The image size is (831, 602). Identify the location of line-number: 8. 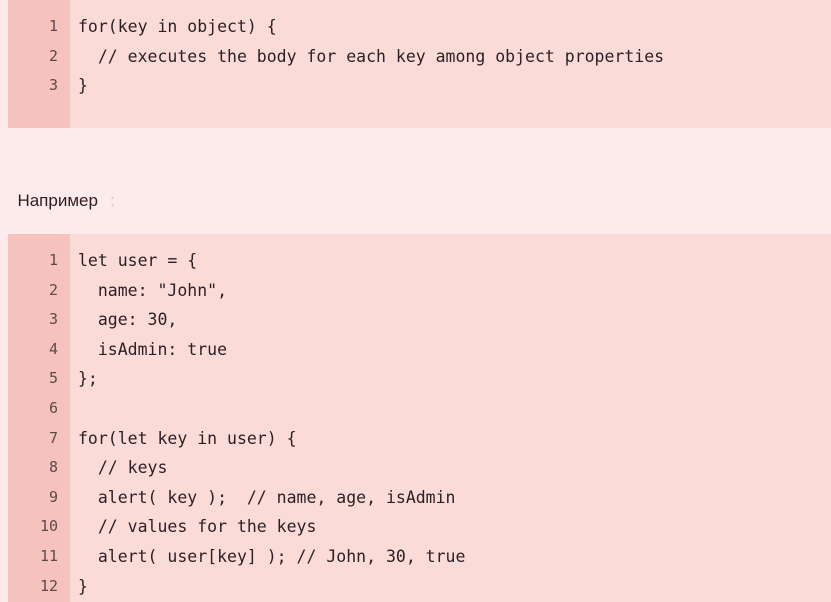
(53, 467).